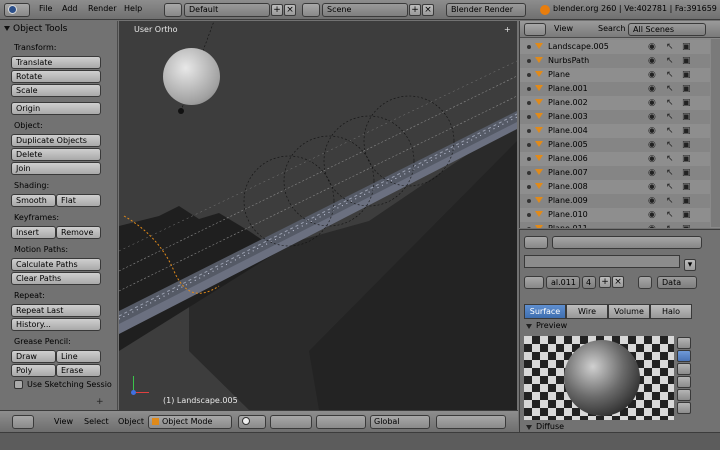  Describe the element at coordinates (534, 282) in the screenshot. I see `material-browse-icon` at that location.